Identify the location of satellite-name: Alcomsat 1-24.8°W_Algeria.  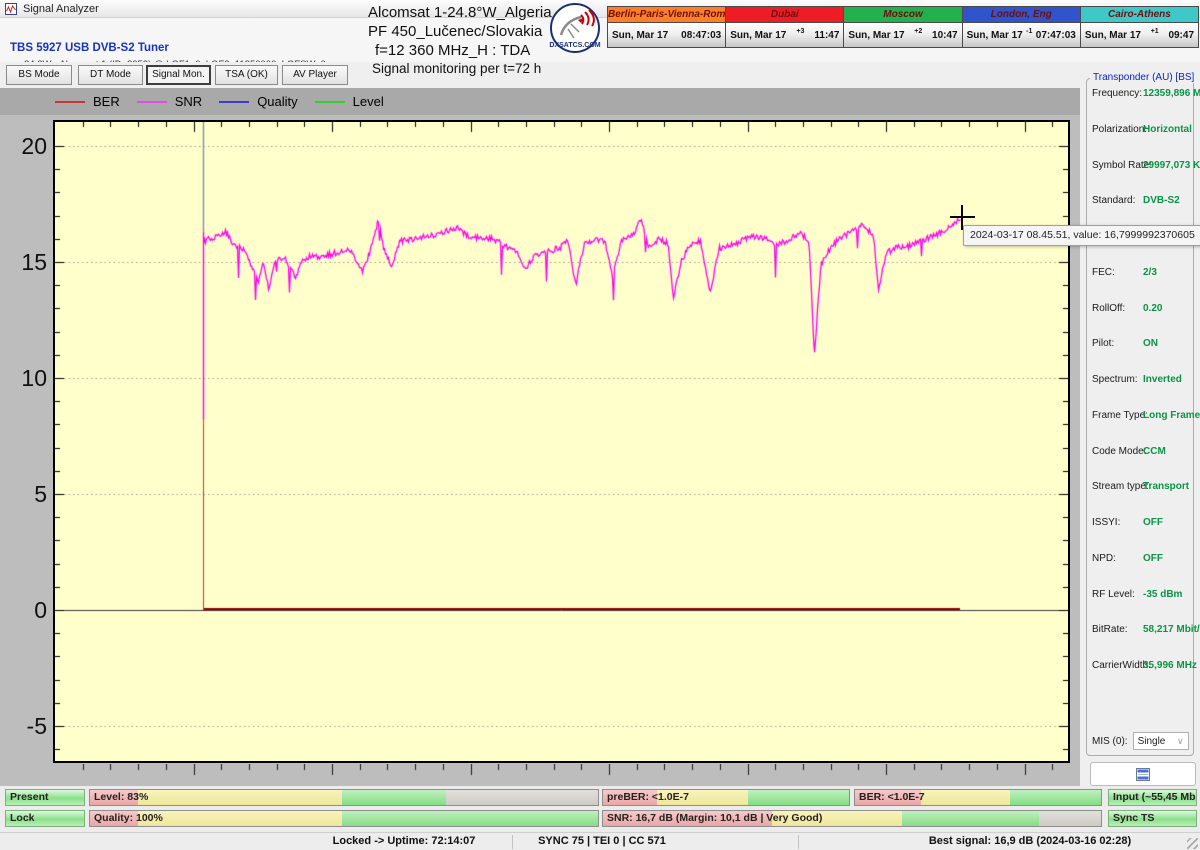
(460, 12).